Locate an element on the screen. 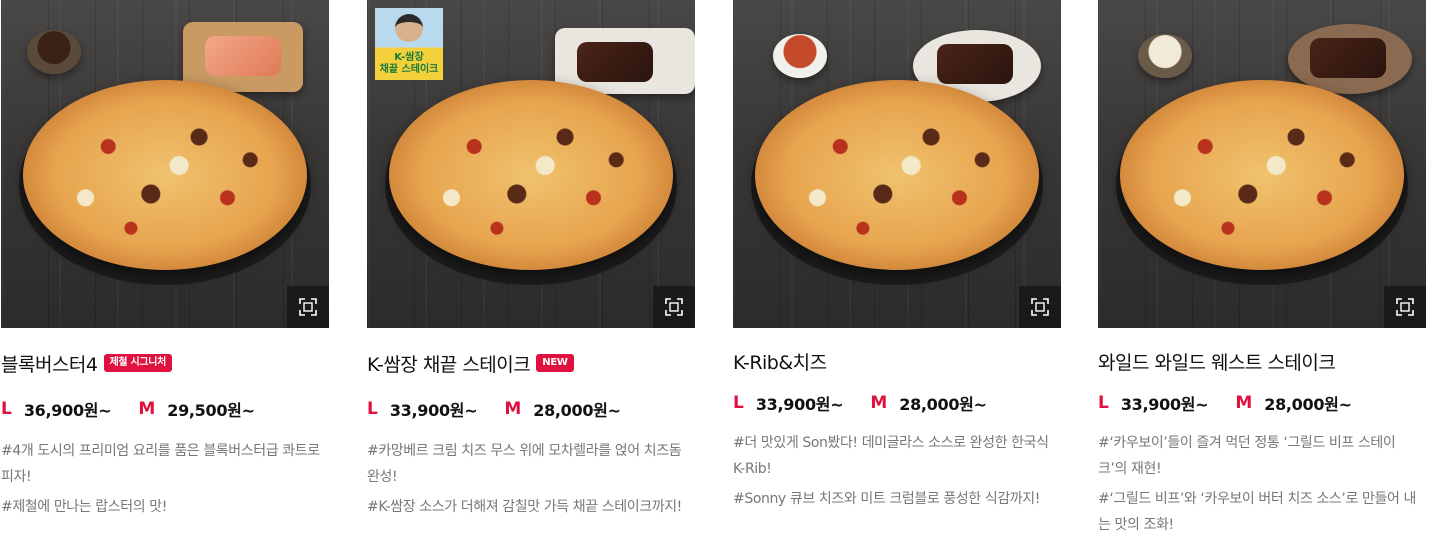 The width and height of the screenshot is (1429, 538). price-large: 36,900원~ is located at coordinates (67, 410).